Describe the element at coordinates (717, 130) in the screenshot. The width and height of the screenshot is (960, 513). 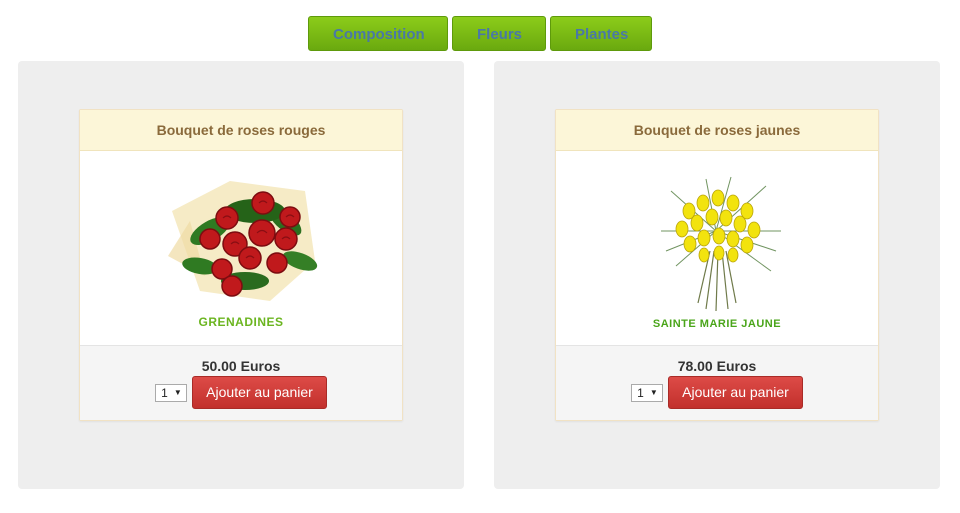
I see `product-title: Bouquet de roses jaunes` at that location.